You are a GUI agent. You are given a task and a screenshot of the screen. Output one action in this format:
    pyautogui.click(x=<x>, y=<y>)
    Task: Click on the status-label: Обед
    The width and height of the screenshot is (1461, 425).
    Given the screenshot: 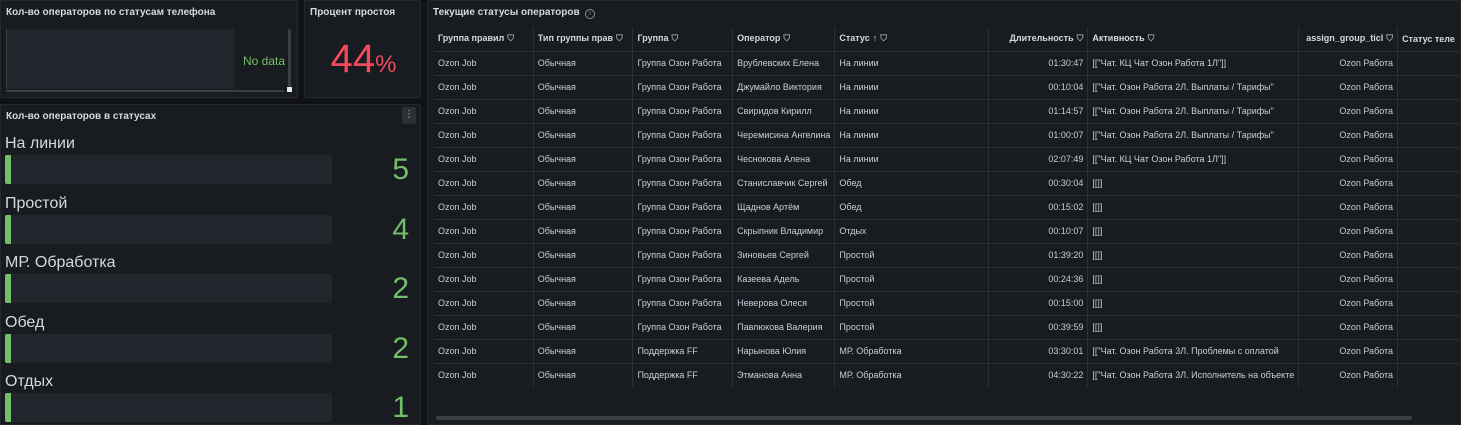 What is the action you would take?
    pyautogui.click(x=25, y=322)
    